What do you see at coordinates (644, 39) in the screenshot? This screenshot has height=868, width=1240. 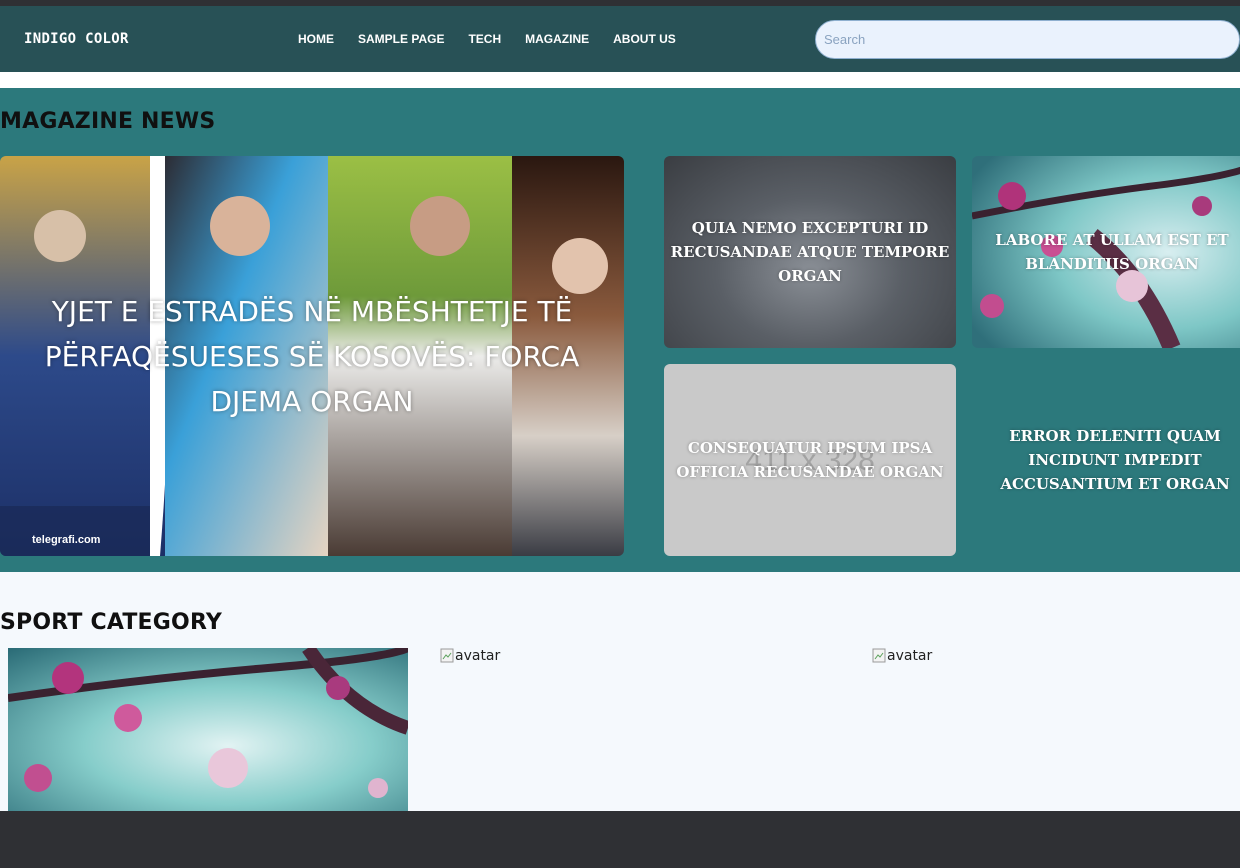 I see `nav-about-us: ABOUT US` at bounding box center [644, 39].